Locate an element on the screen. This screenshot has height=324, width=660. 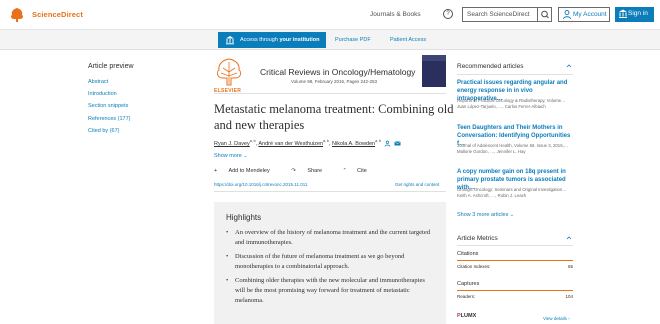
preview-item-cited-by: Cited by (67) is located at coordinates (104, 131).